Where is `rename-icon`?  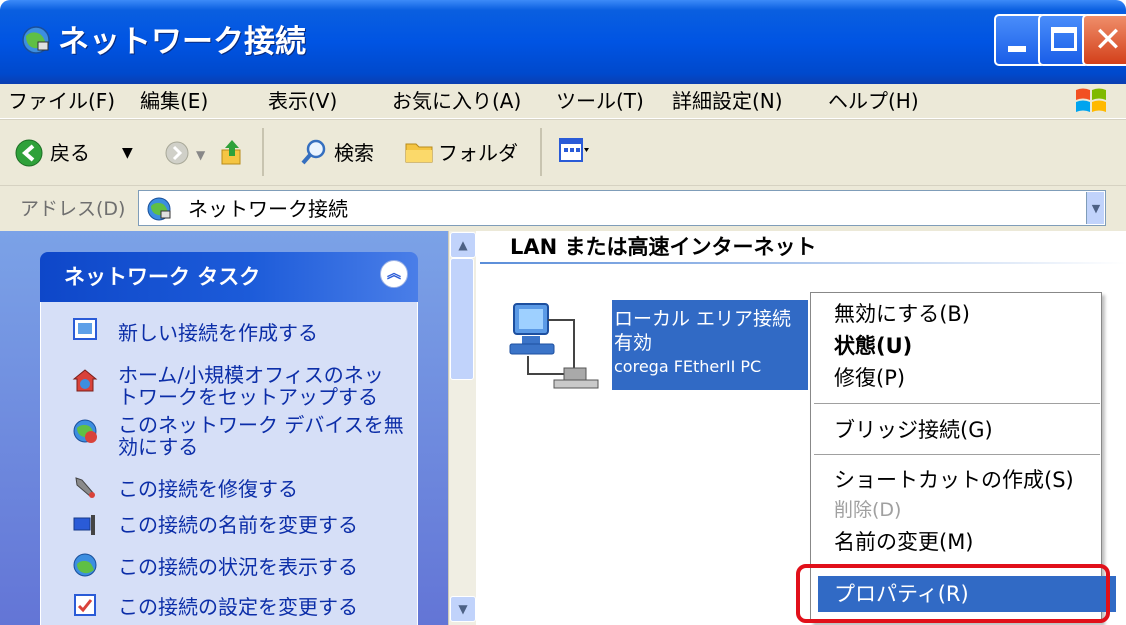
rename-icon is located at coordinates (85, 525).